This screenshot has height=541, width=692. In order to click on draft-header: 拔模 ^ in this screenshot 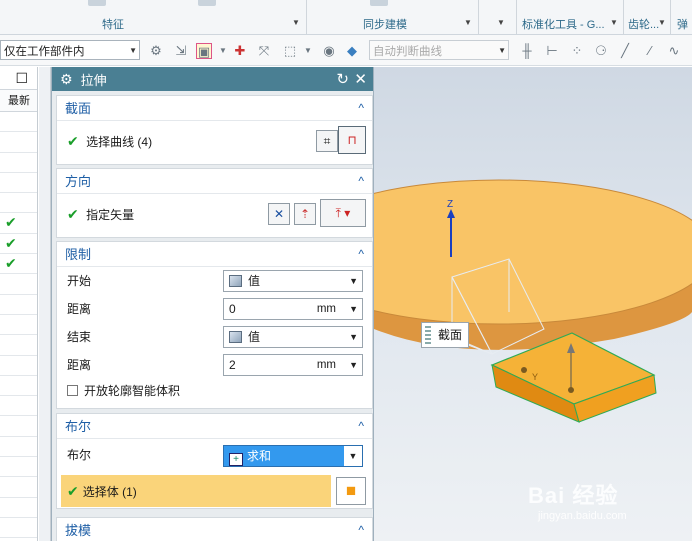, I will do `click(214, 529)`.